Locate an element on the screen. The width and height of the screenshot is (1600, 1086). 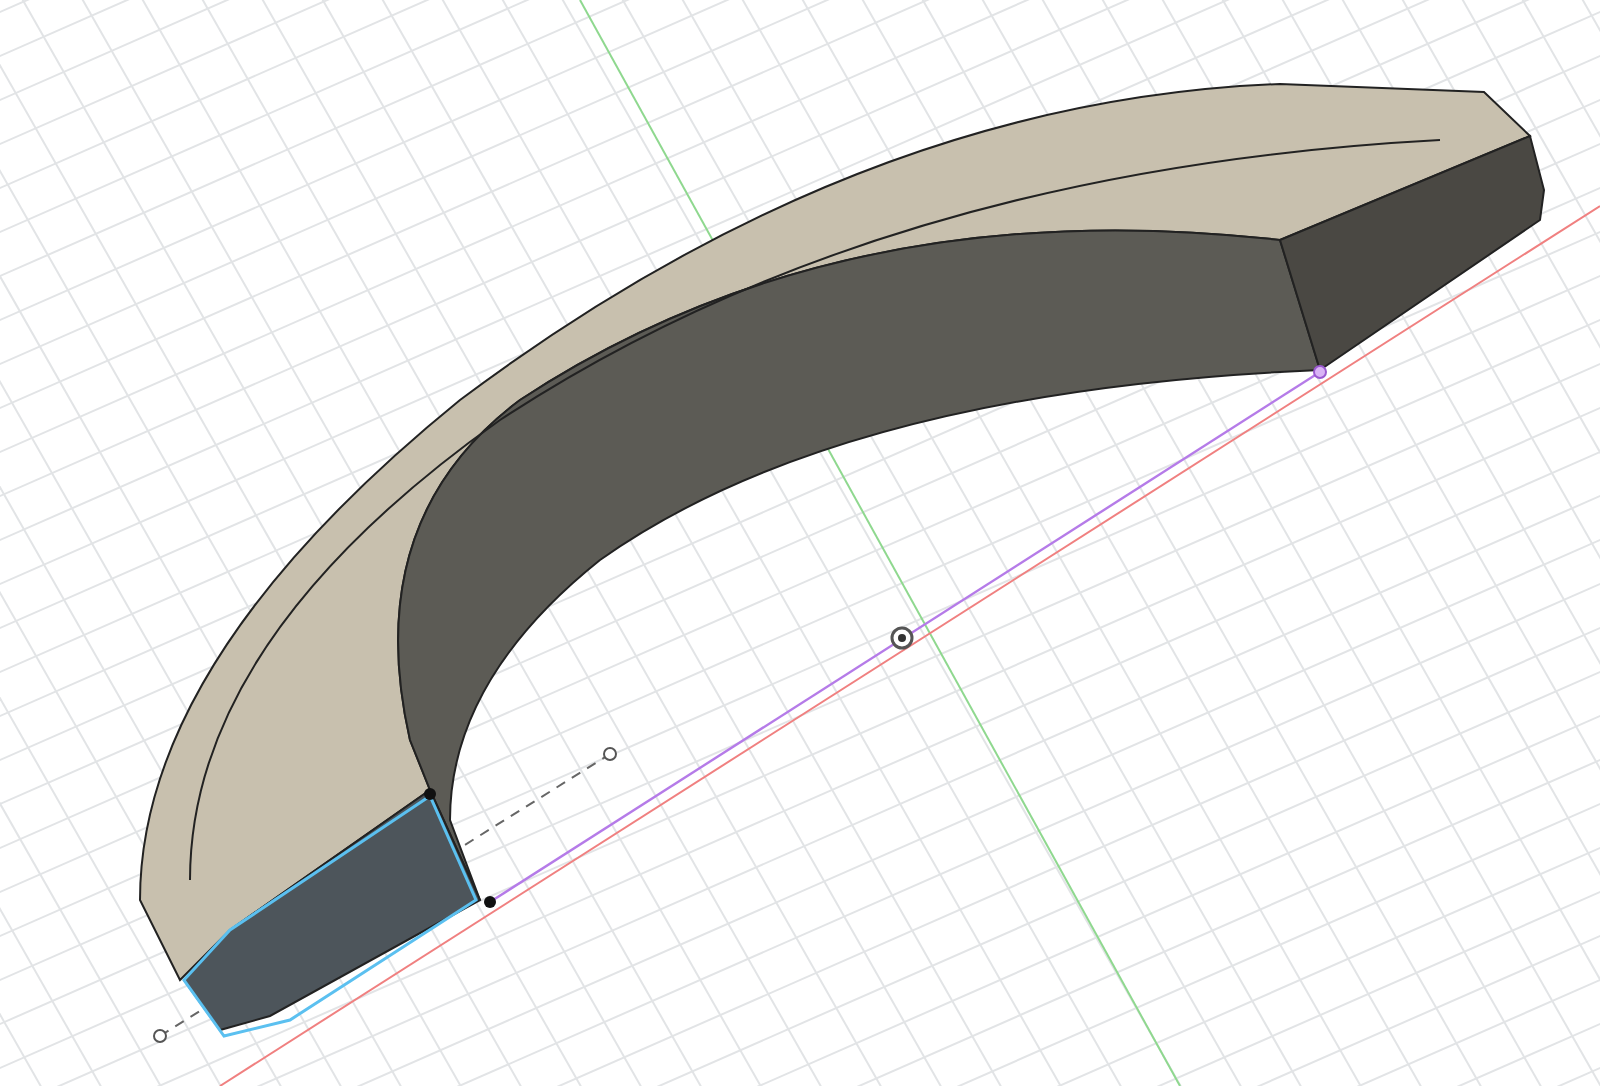
origin-icon is located at coordinates (902, 638).